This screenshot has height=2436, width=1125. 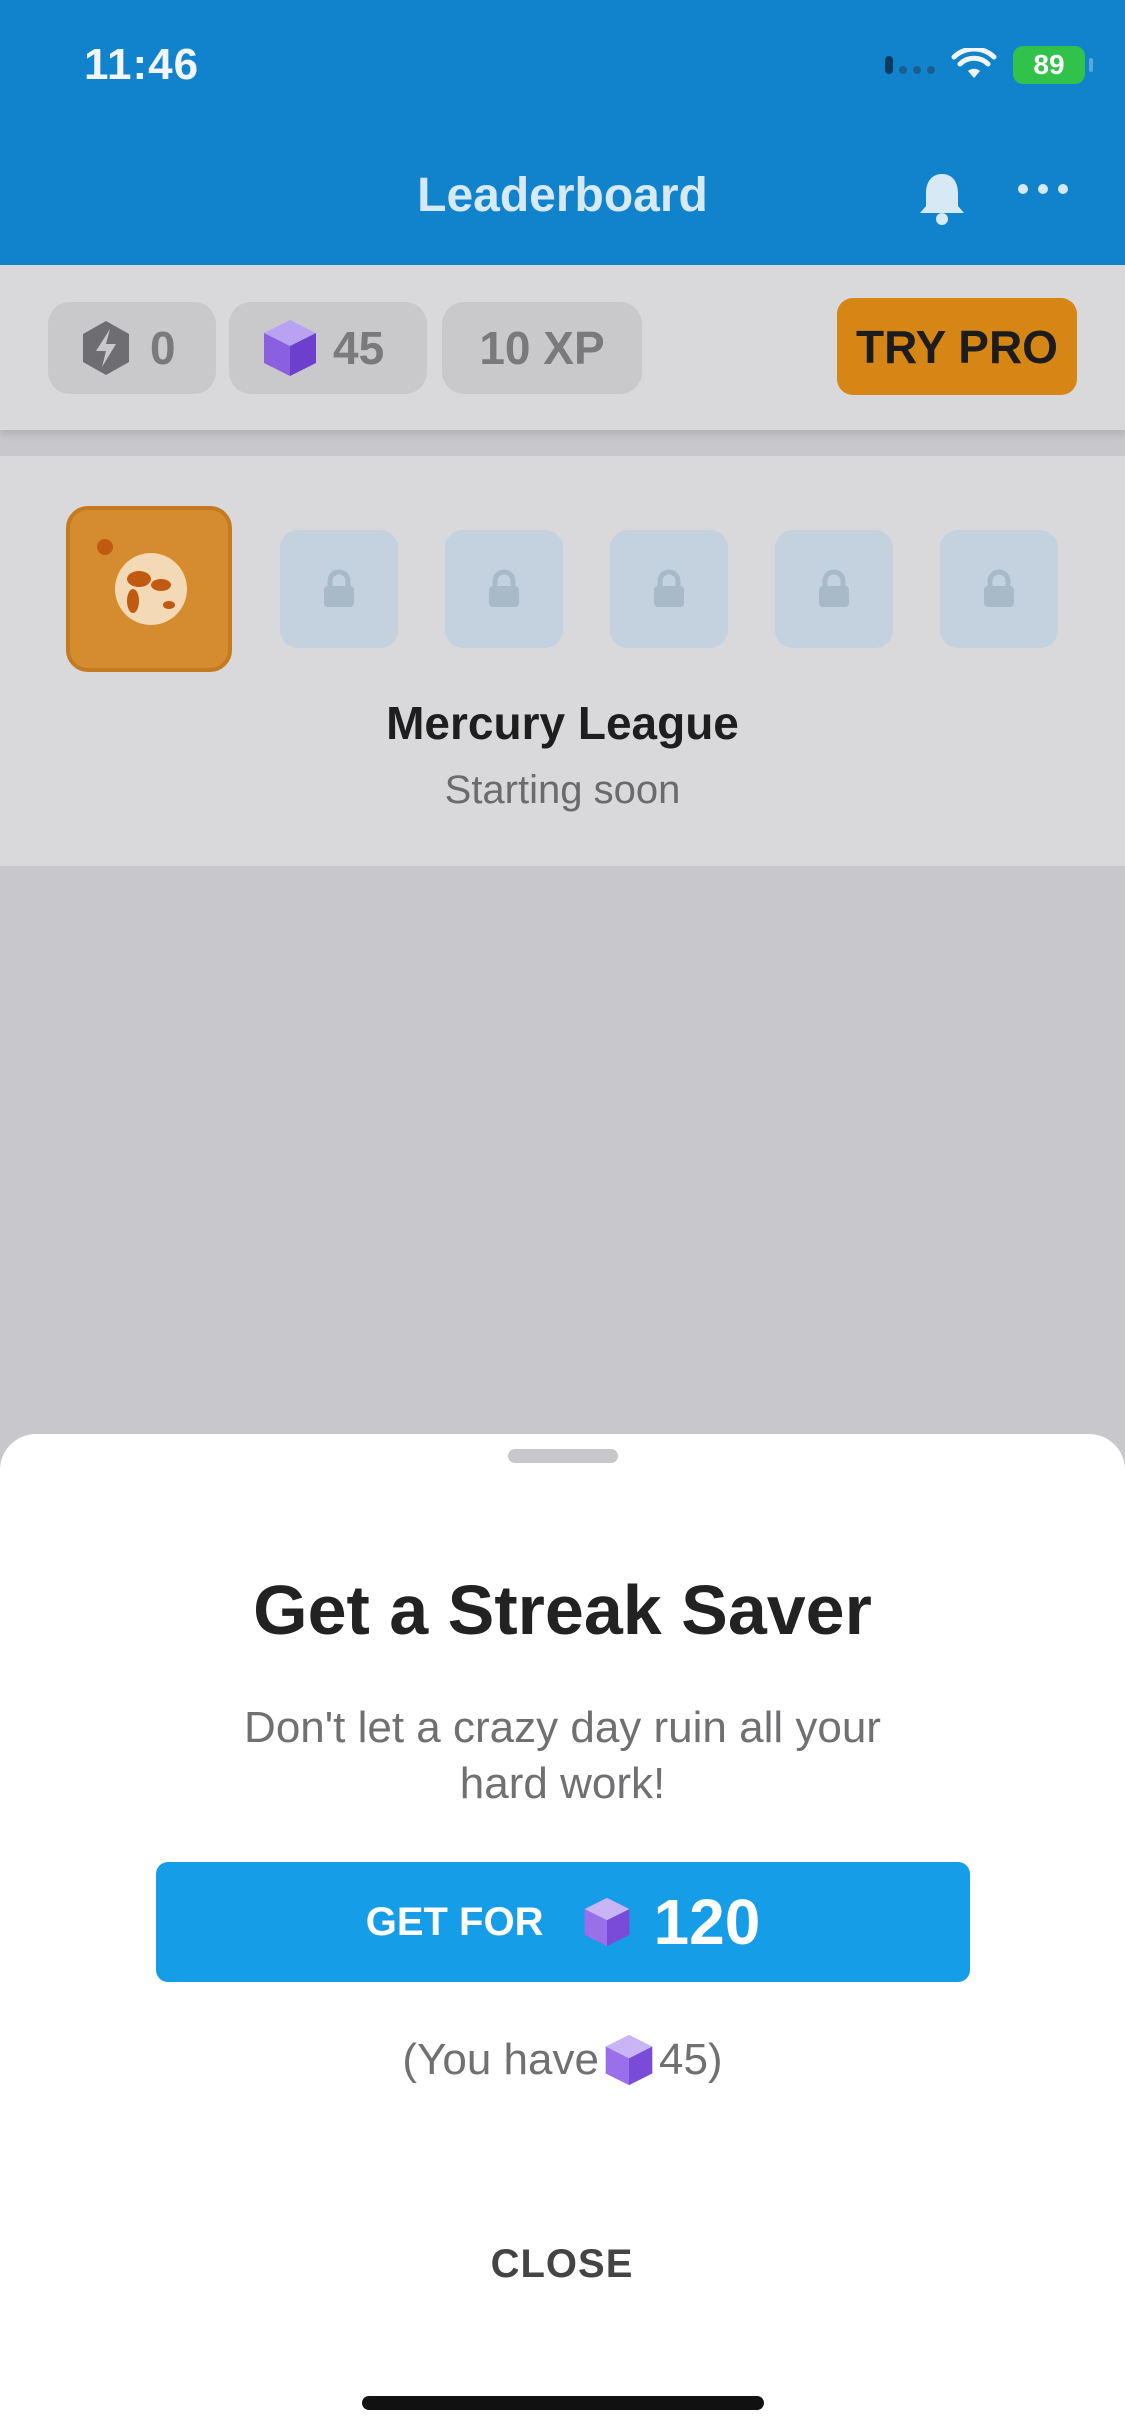 I want to click on get-button-label: GET FOR, so click(x=454, y=1921).